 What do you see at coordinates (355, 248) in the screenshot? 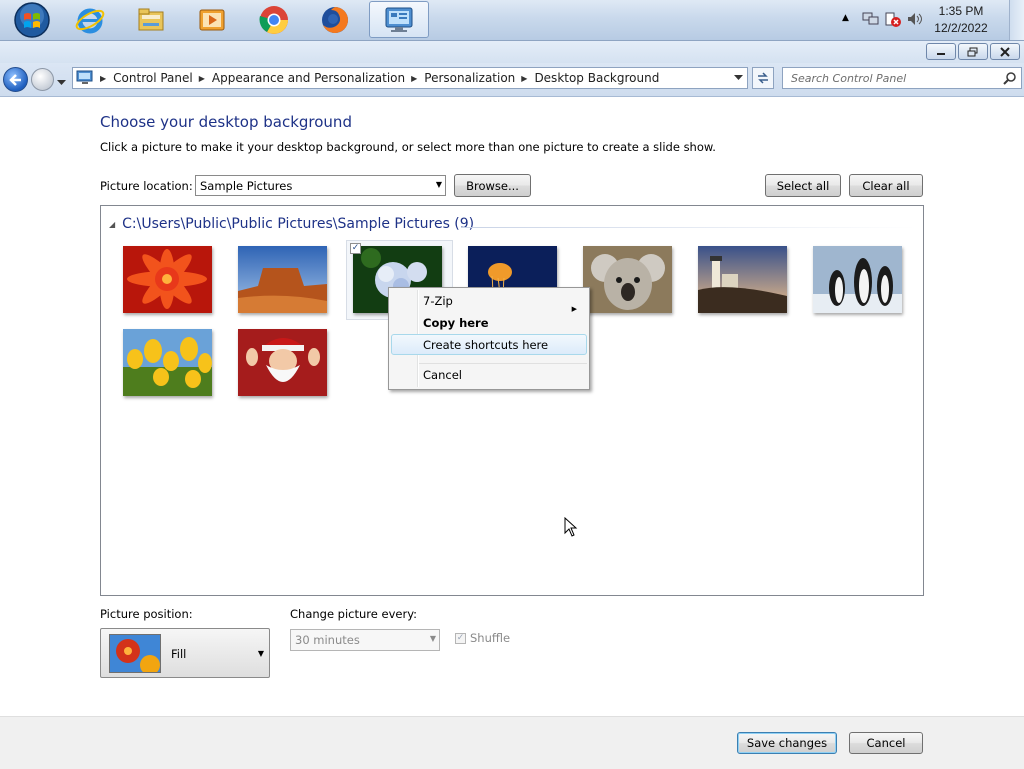
I see `thumbnail-checkbox: ✓` at bounding box center [355, 248].